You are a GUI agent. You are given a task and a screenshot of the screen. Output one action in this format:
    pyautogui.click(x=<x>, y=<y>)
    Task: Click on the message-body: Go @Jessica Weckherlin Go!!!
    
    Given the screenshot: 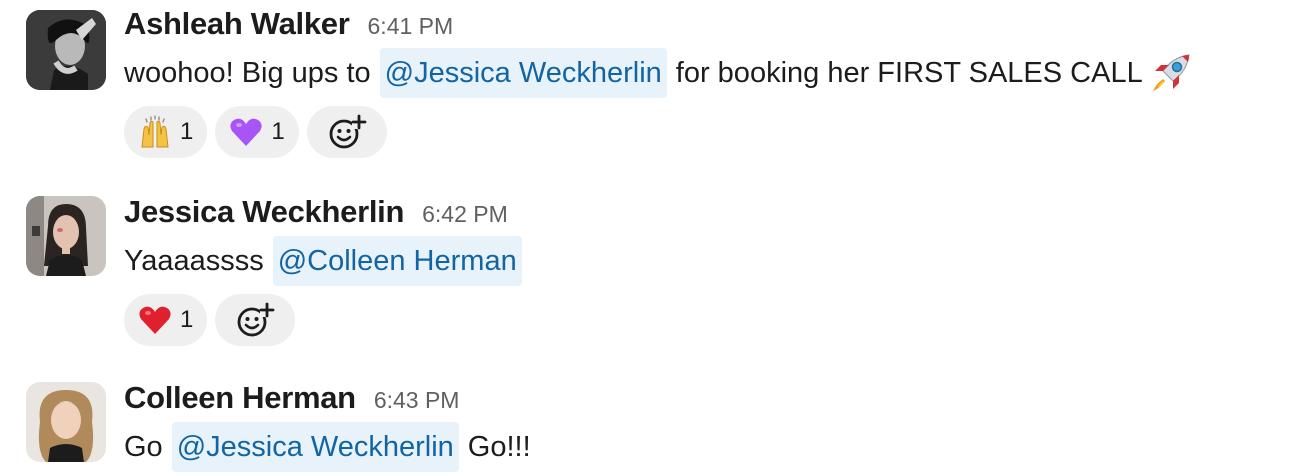 What is the action you would take?
    pyautogui.click(x=327, y=447)
    